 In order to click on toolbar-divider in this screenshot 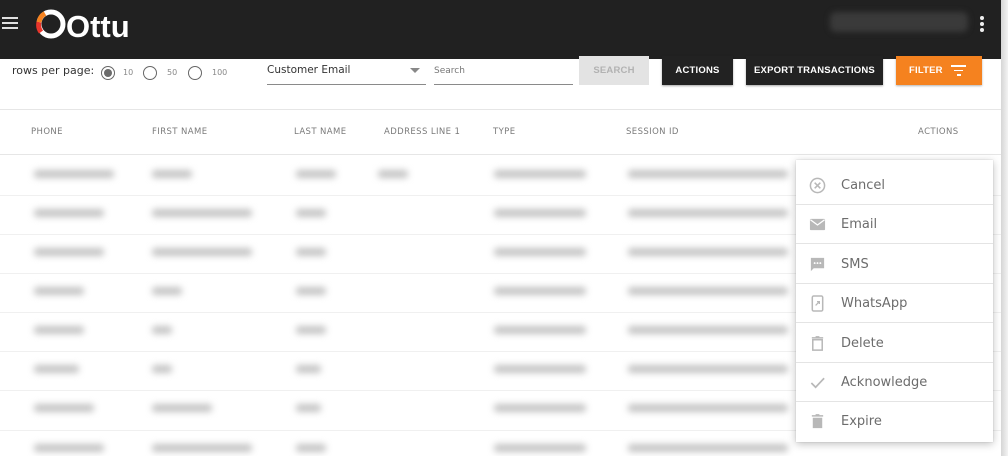, I will do `click(500, 109)`.